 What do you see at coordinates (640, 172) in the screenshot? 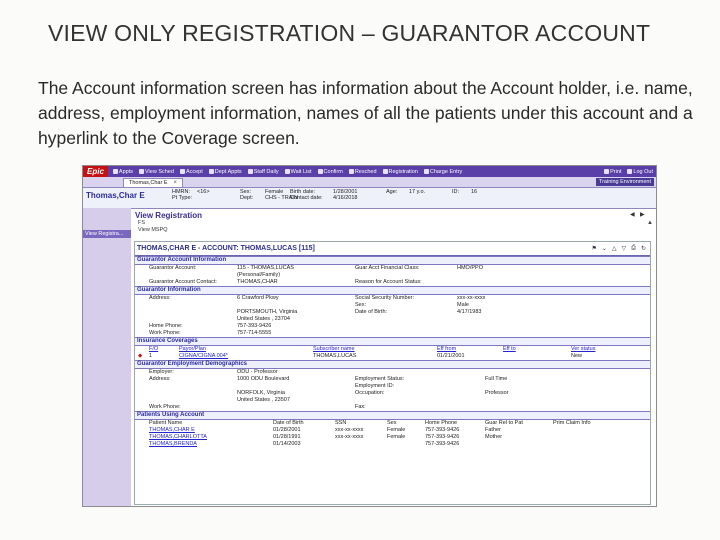
I see `toolbar-logout-button: Log Out` at bounding box center [640, 172].